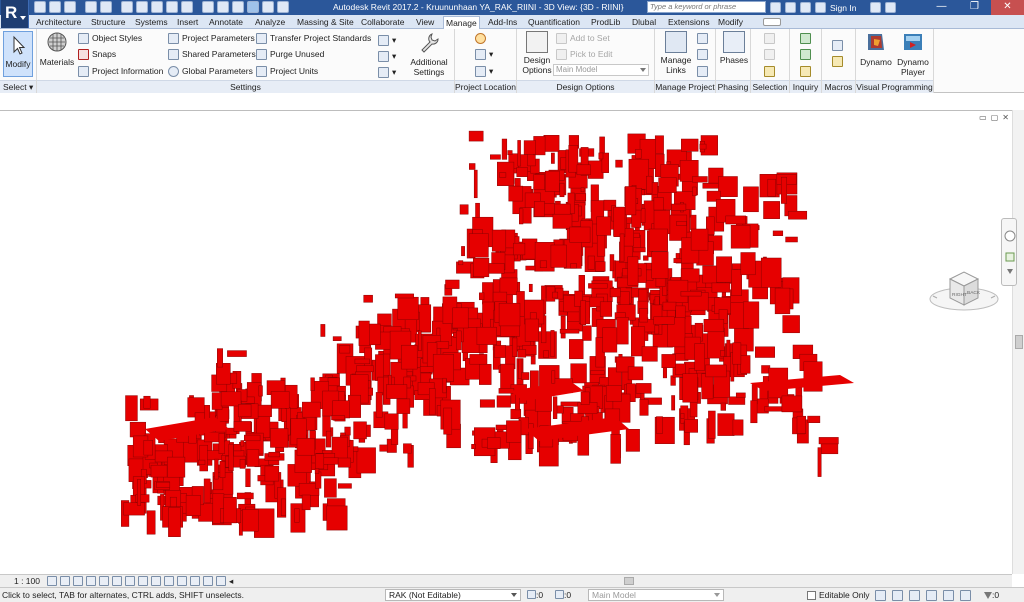  I want to click on visual-style-icon, so click(65, 581).